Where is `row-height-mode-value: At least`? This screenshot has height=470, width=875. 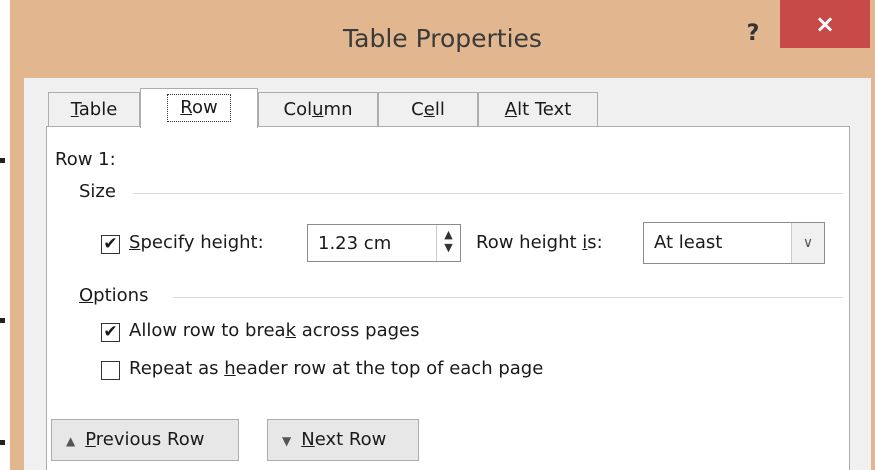
row-height-mode-value: At least is located at coordinates (688, 242).